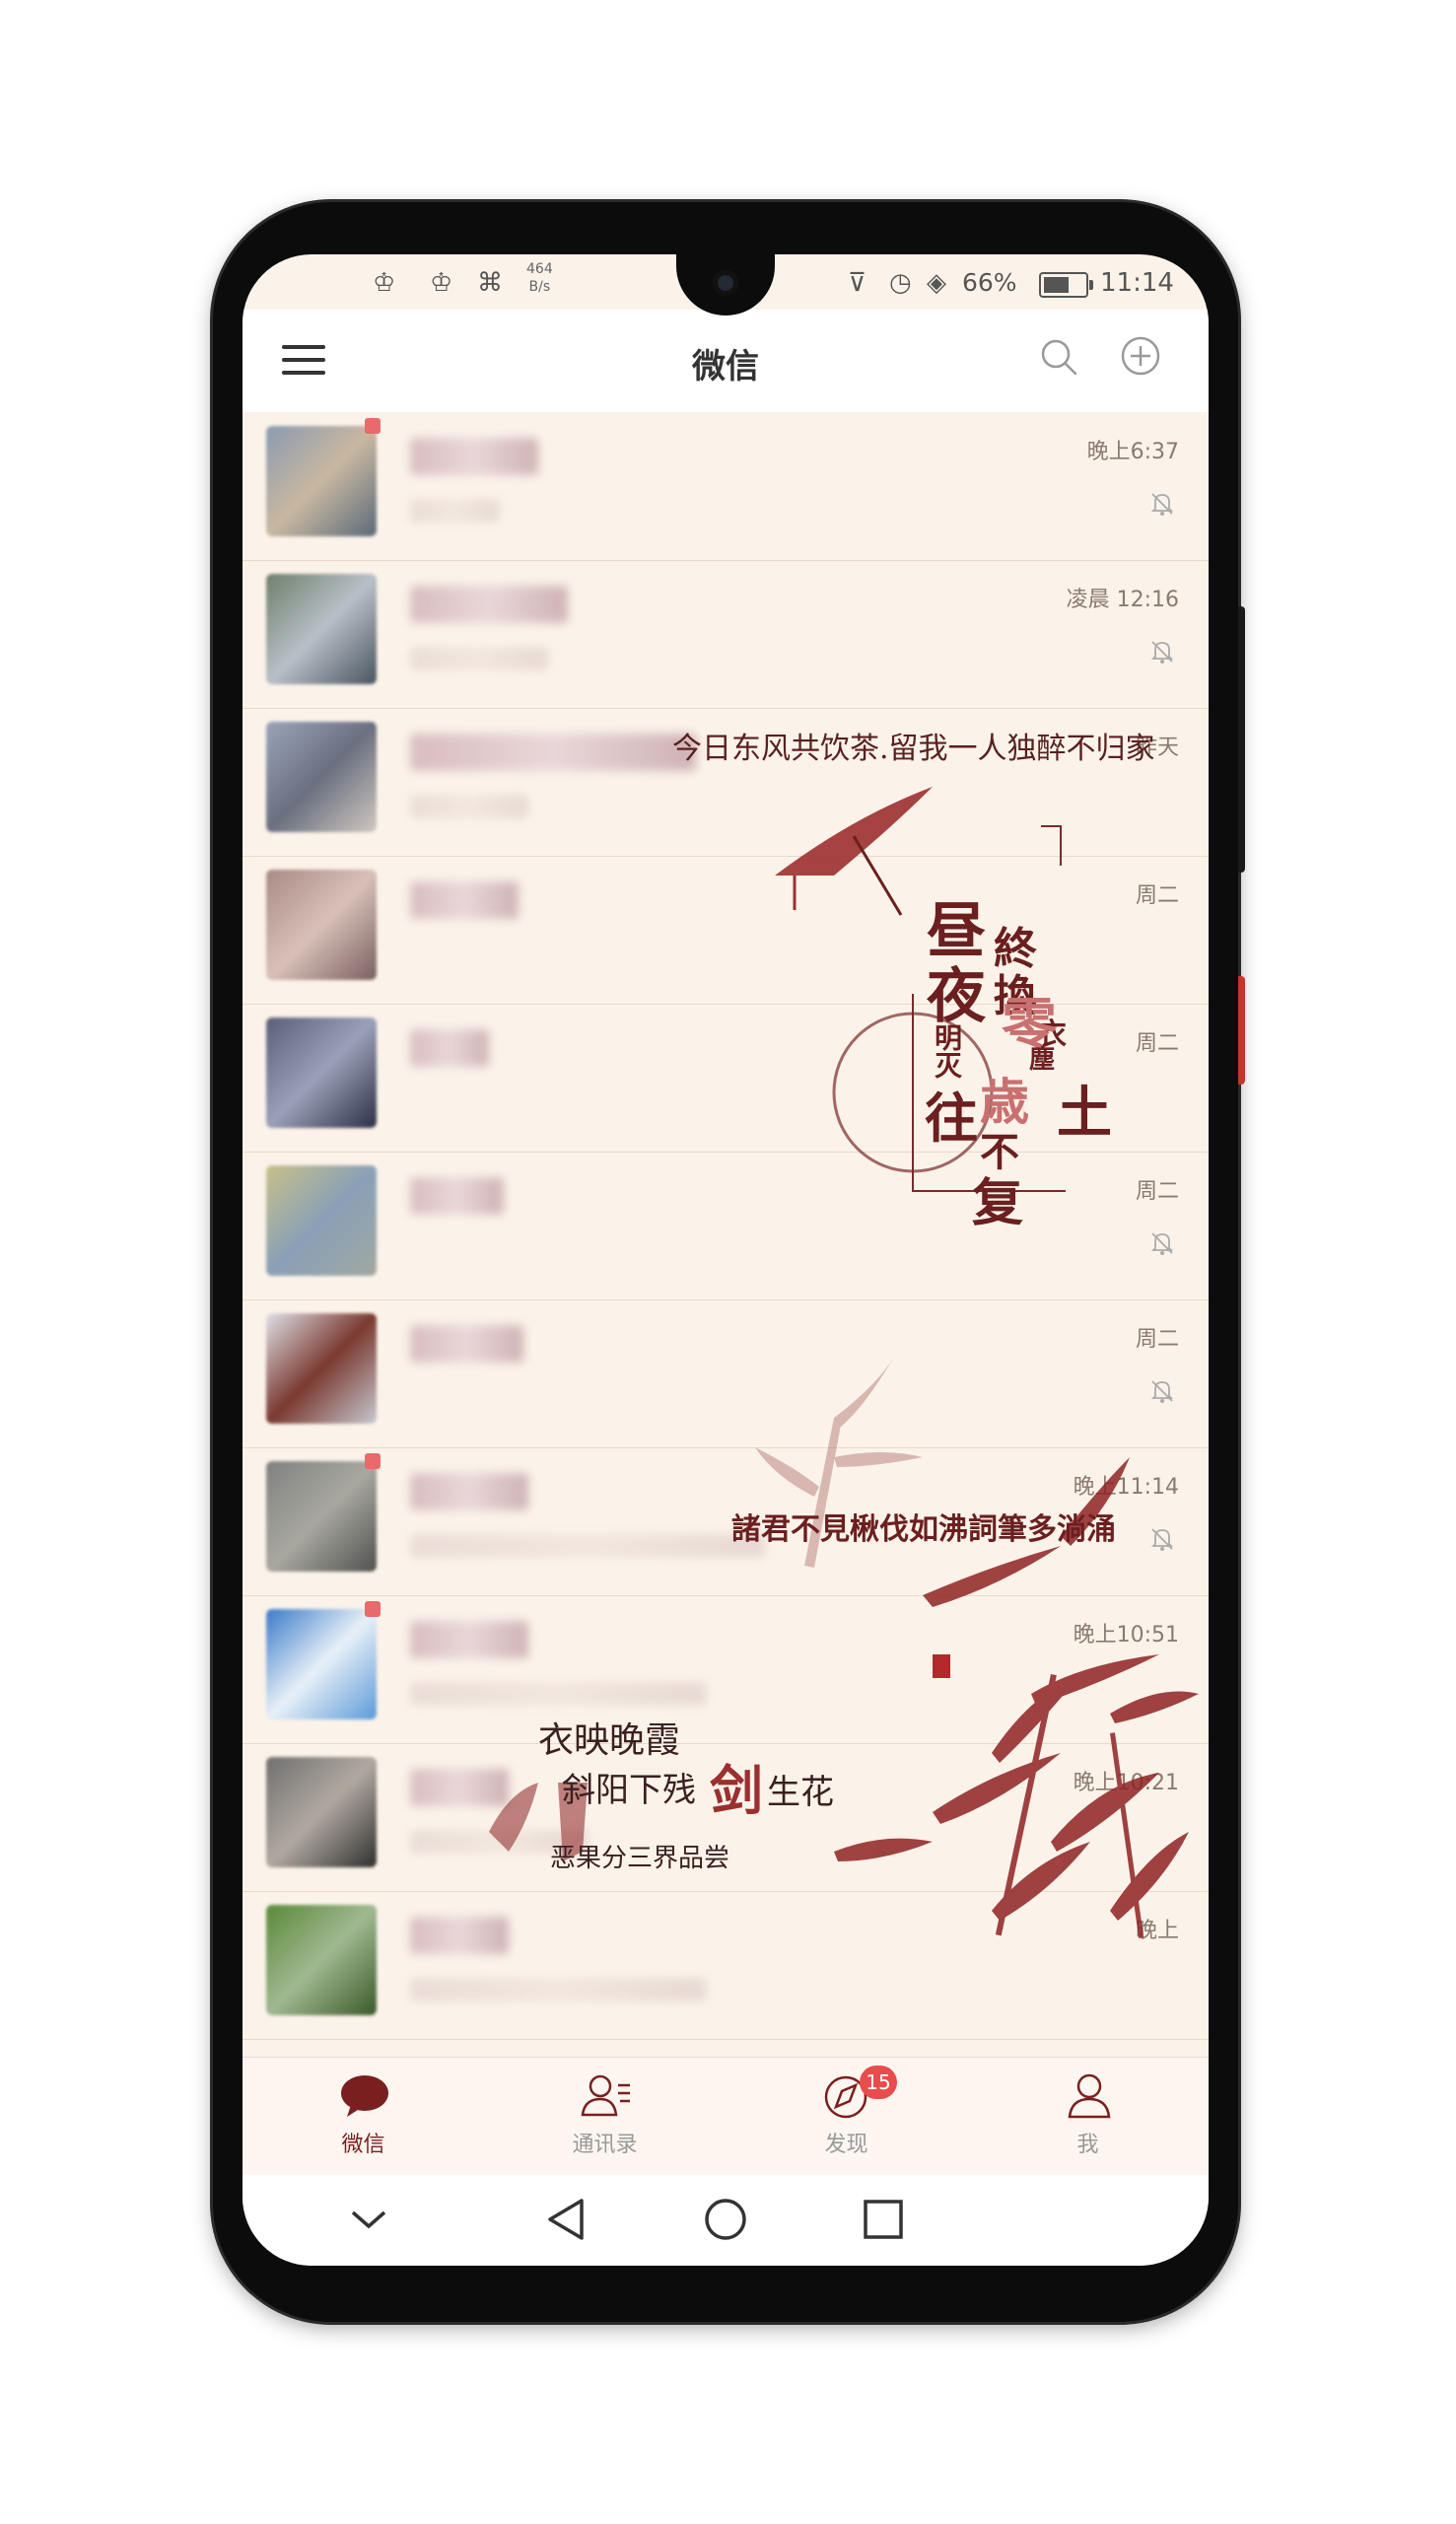 The image size is (1456, 2524). What do you see at coordinates (846, 2117) in the screenshot?
I see `tab-discover: 15 发现` at bounding box center [846, 2117].